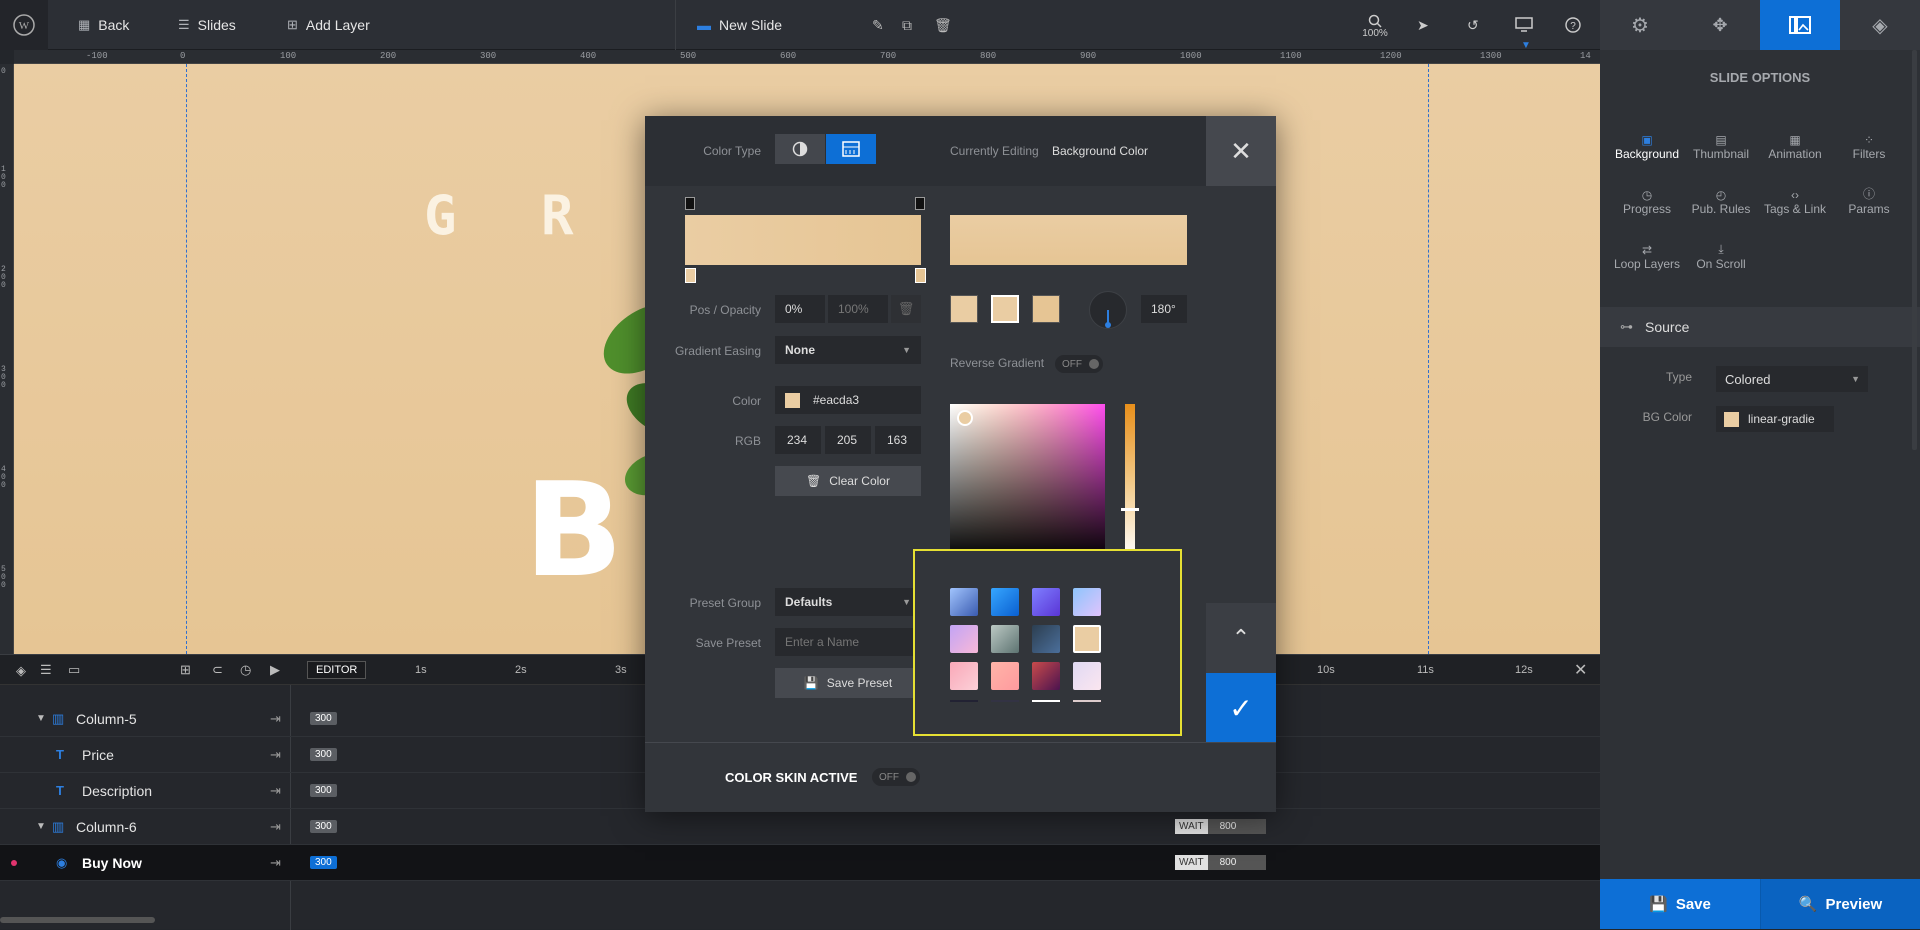 The width and height of the screenshot is (1920, 930). What do you see at coordinates (217, 670) in the screenshot?
I see `magnet-icon: ⊂` at bounding box center [217, 670].